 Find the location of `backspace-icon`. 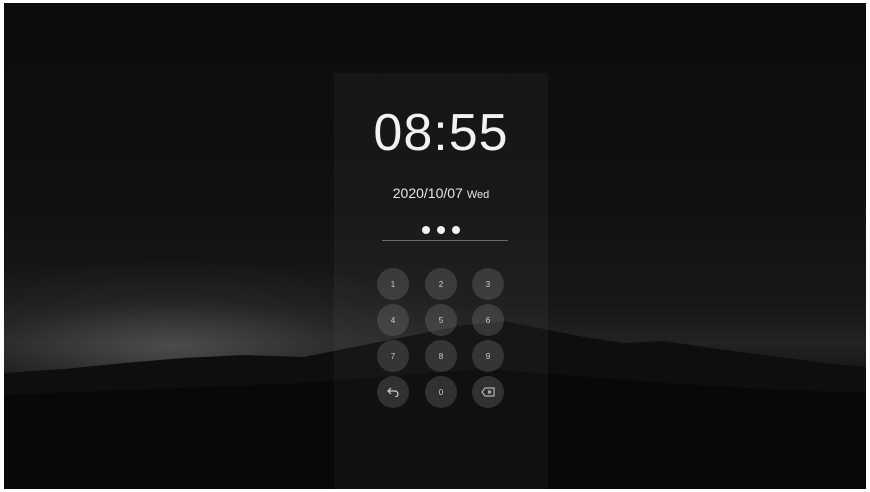

backspace-icon is located at coordinates (488, 392).